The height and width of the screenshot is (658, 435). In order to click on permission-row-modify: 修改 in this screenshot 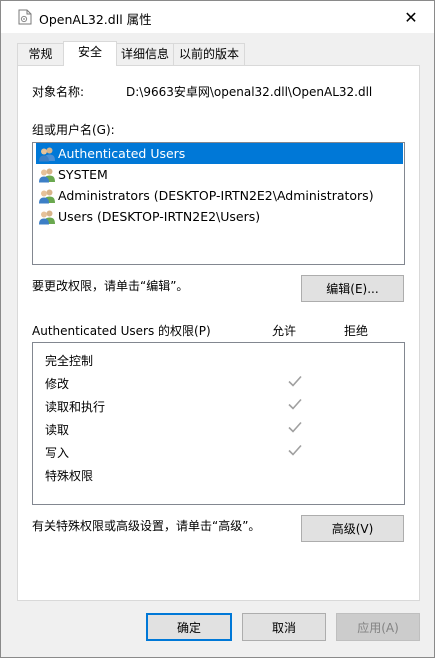, I will do `click(220, 382)`.